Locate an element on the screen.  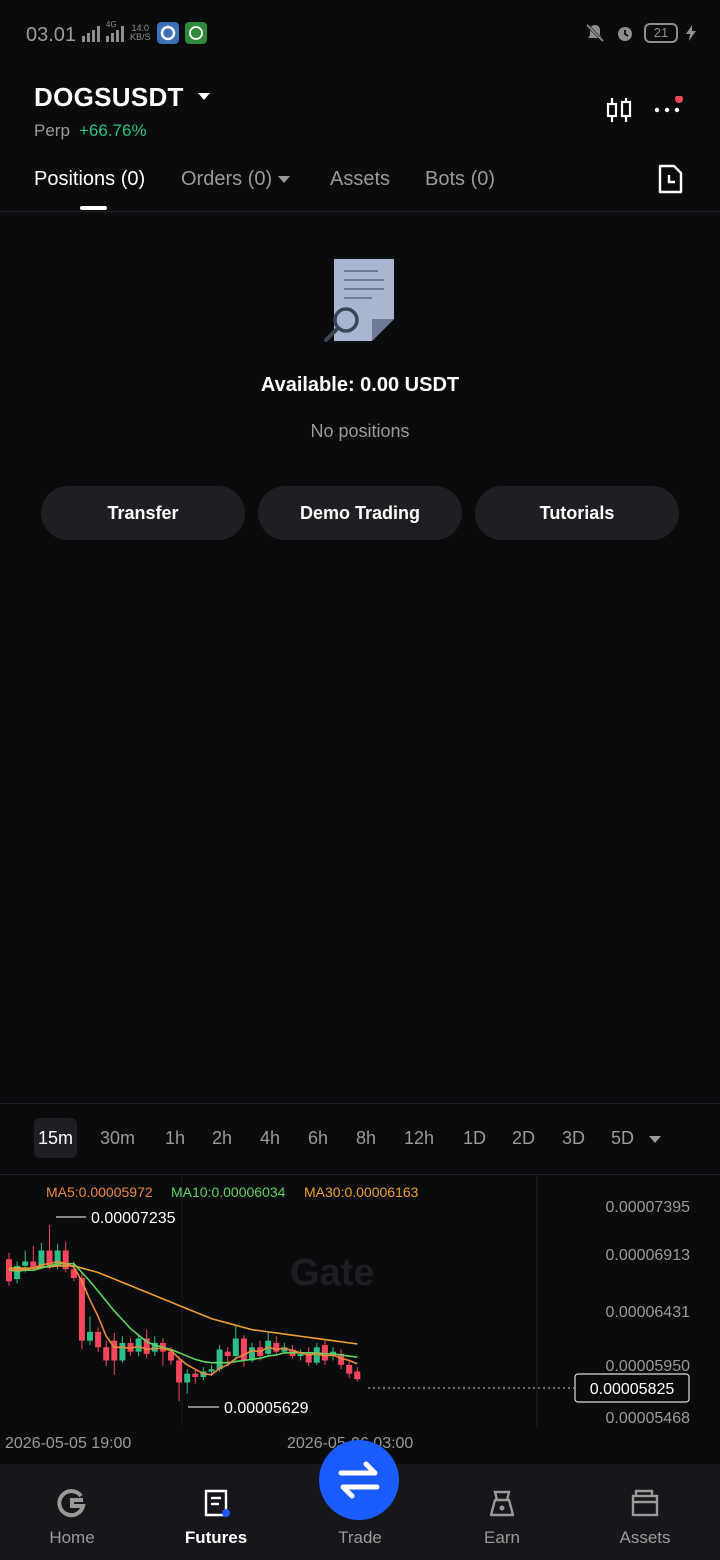
gate-app-icon is located at coordinates (167, 33).